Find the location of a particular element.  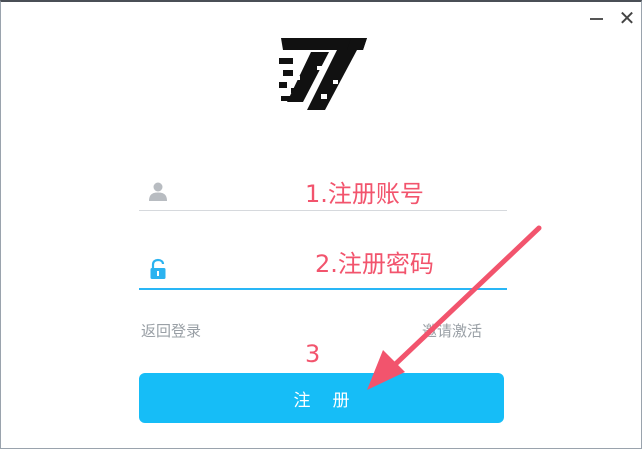

lock-icon is located at coordinates (158, 268).